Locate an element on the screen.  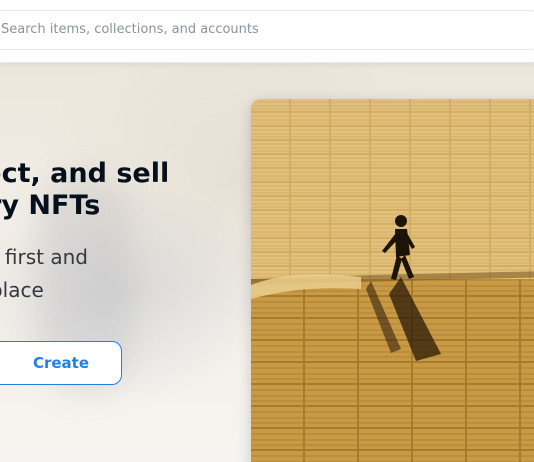
search-placeholder: Search items, collections, and accounts is located at coordinates (130, 29).